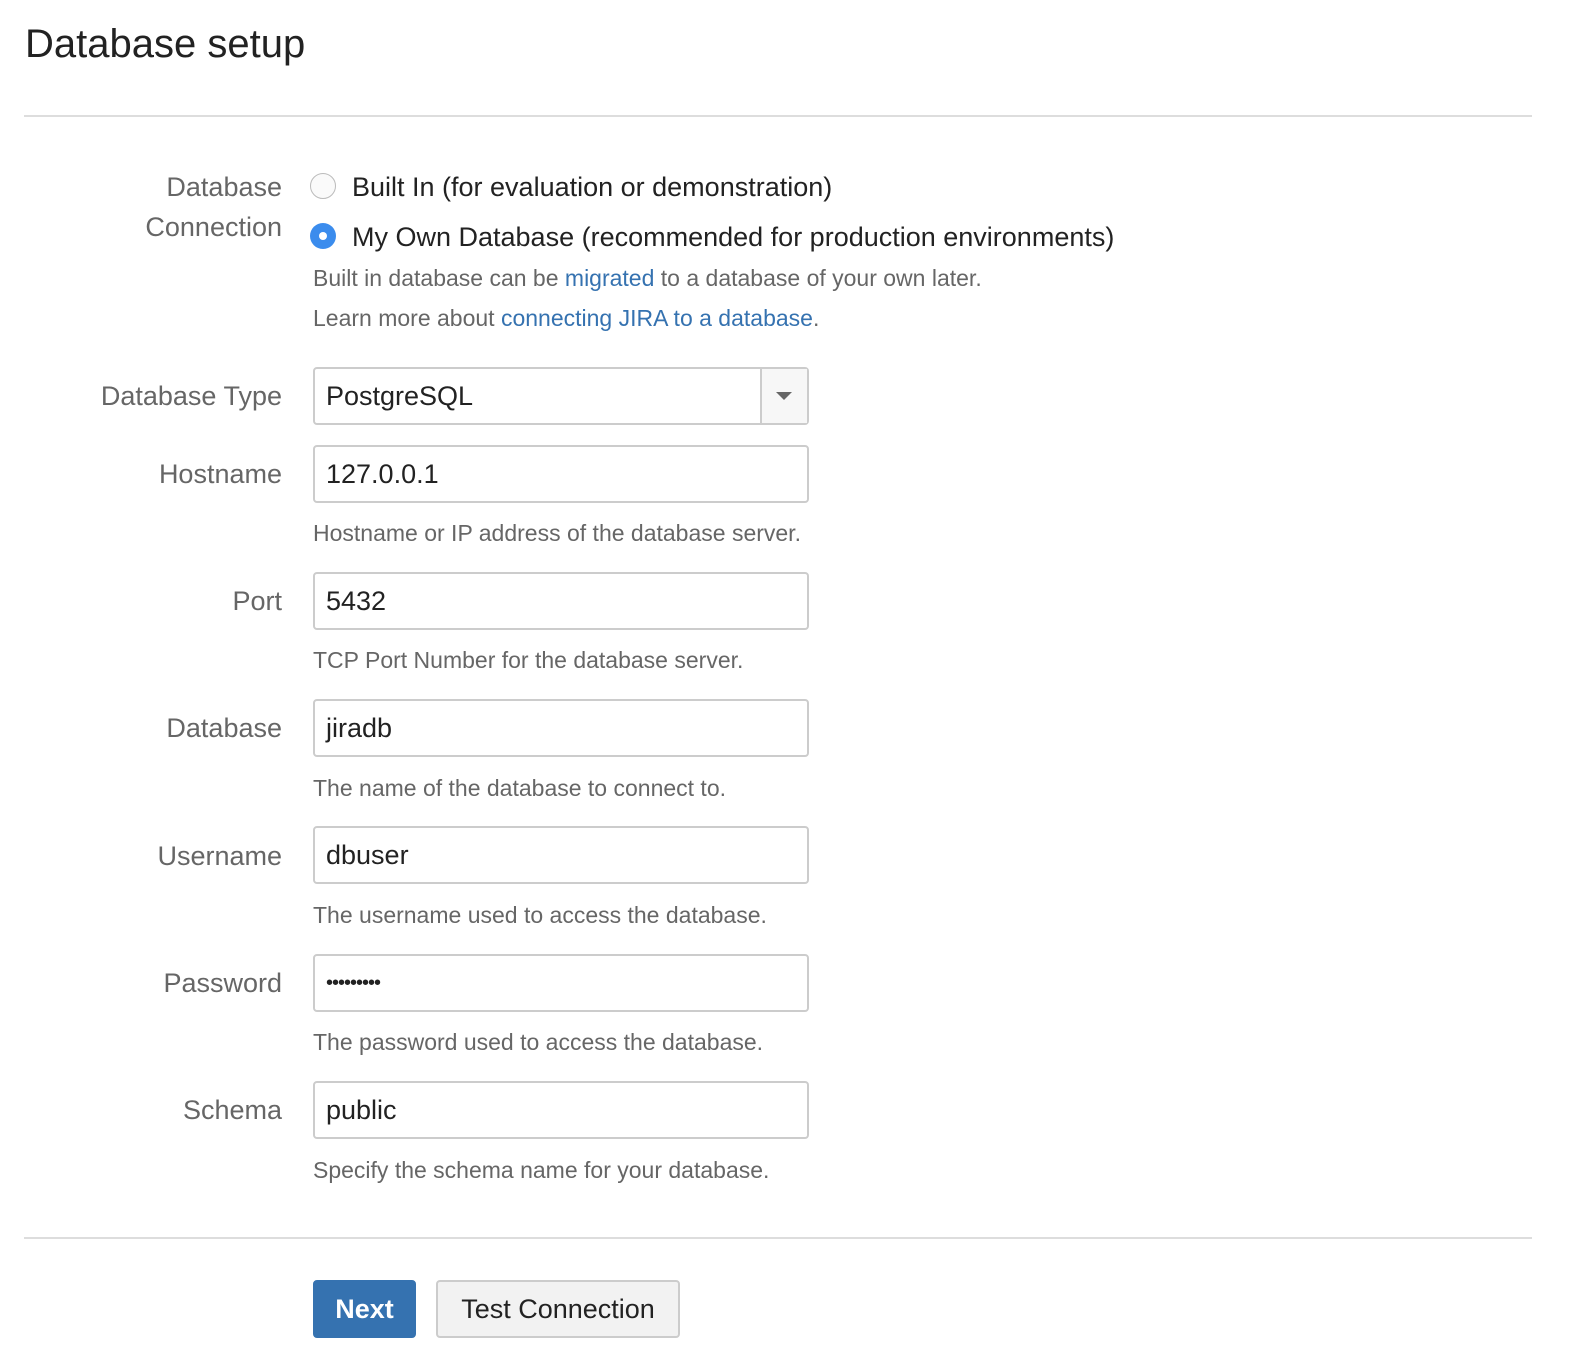 The height and width of the screenshot is (1362, 1576). I want to click on help-text: Learn more about, so click(407, 318).